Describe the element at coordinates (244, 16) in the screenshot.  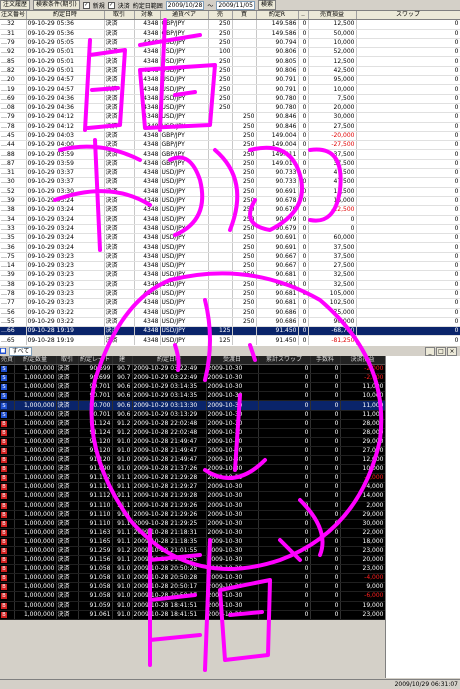
I see `column-header: 買` at that location.